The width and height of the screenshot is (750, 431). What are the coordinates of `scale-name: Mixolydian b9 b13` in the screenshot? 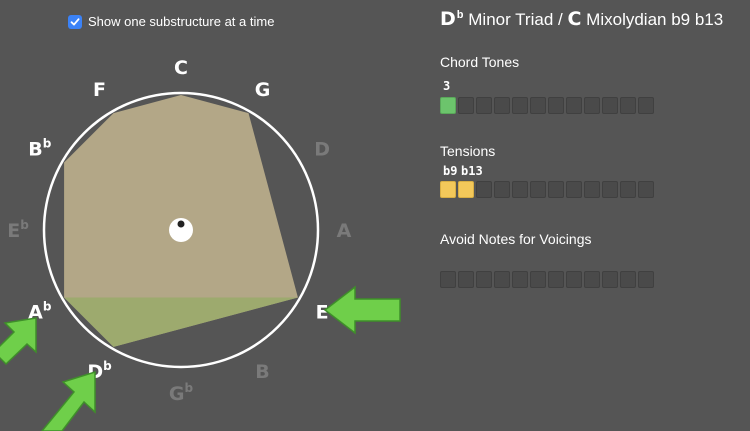 It's located at (655, 19).